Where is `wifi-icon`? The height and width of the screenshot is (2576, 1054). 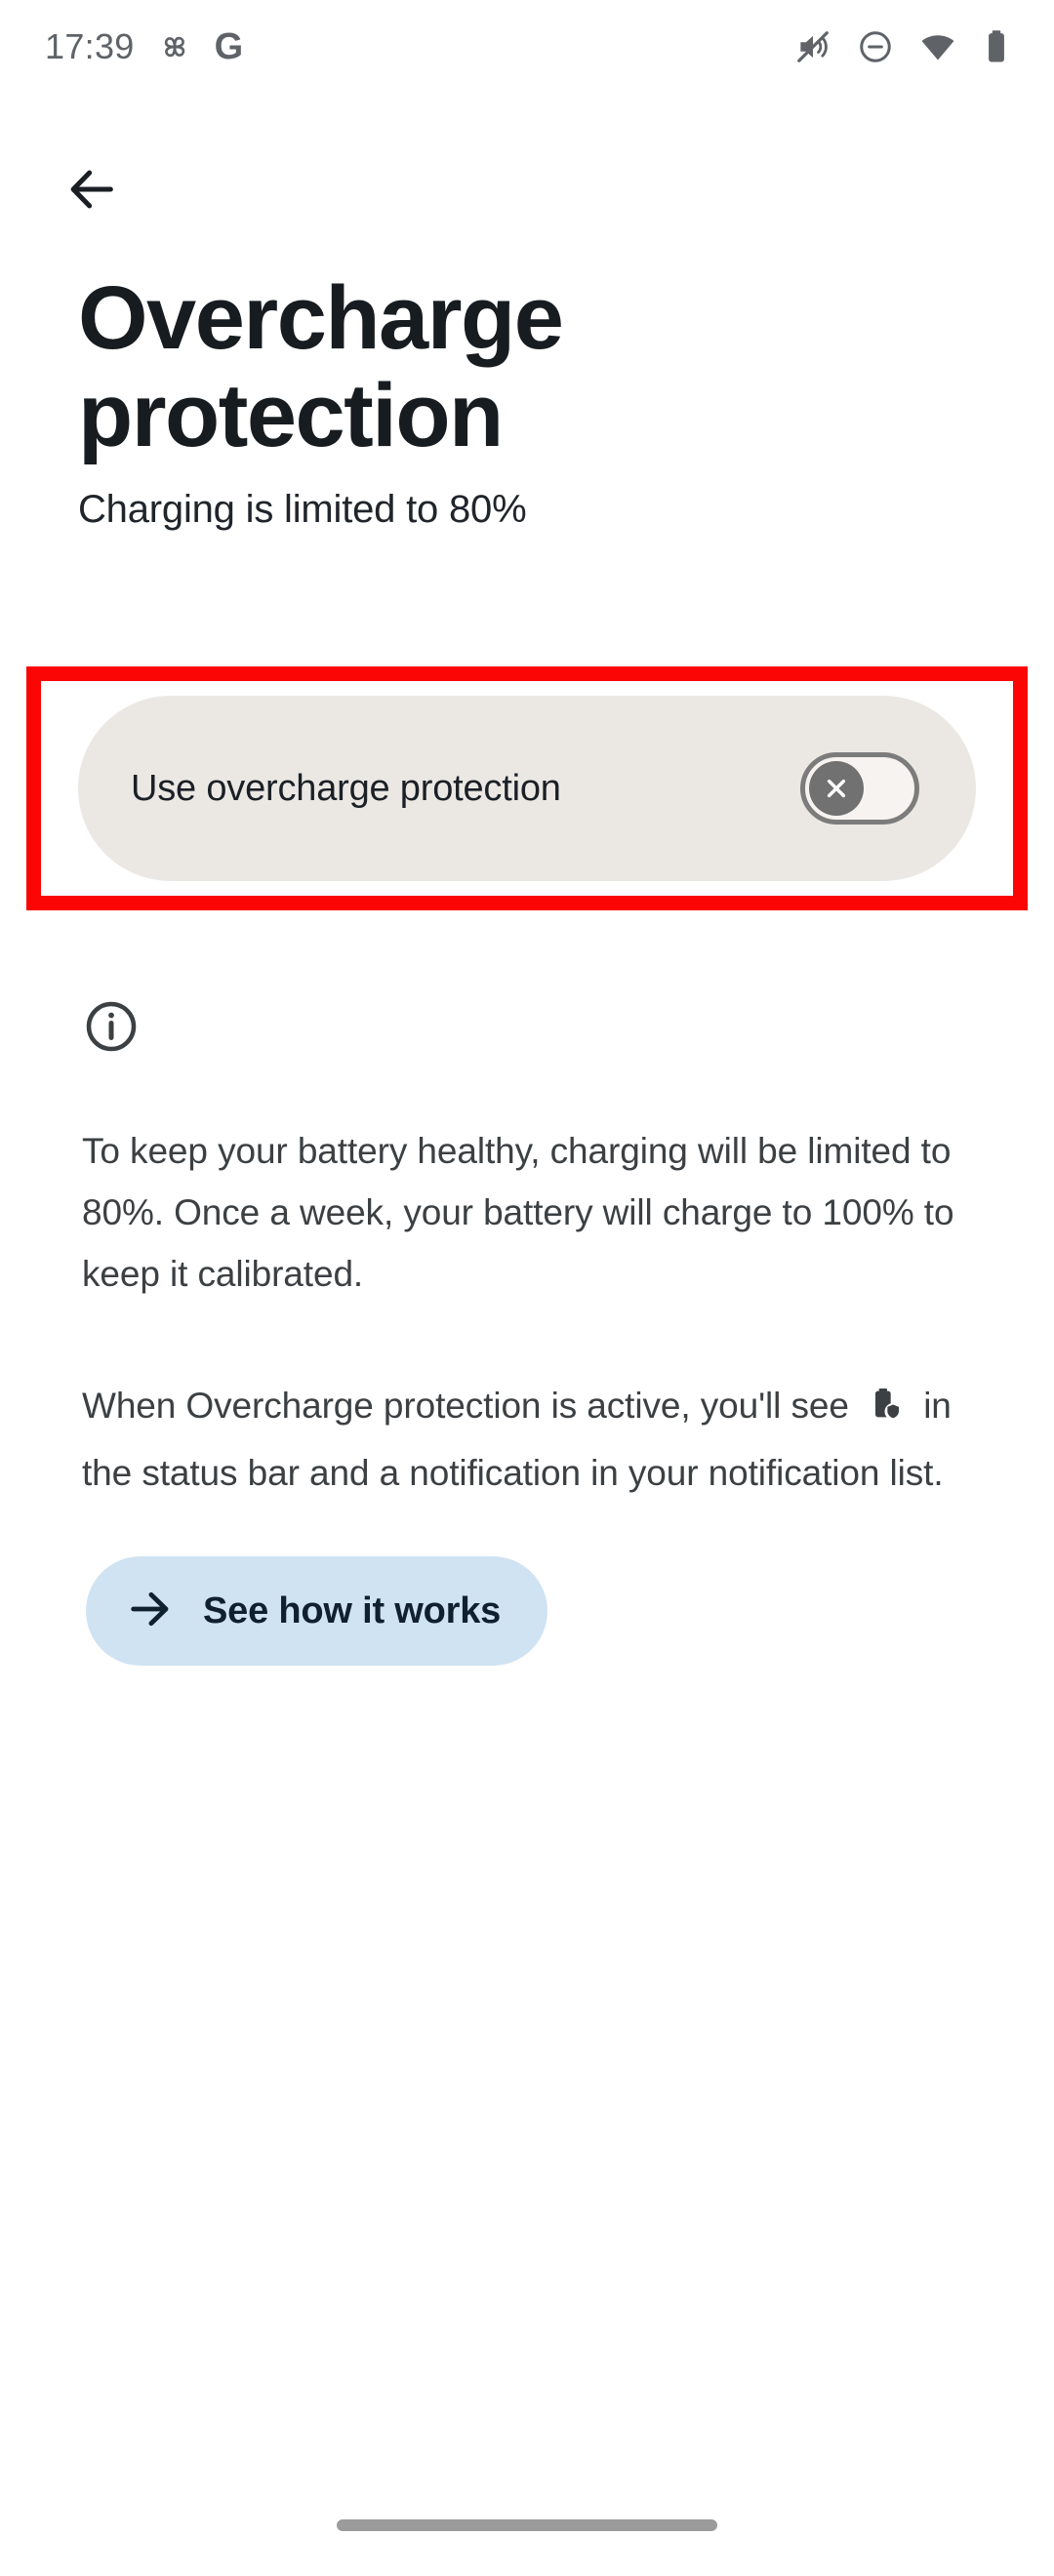
wifi-icon is located at coordinates (937, 46).